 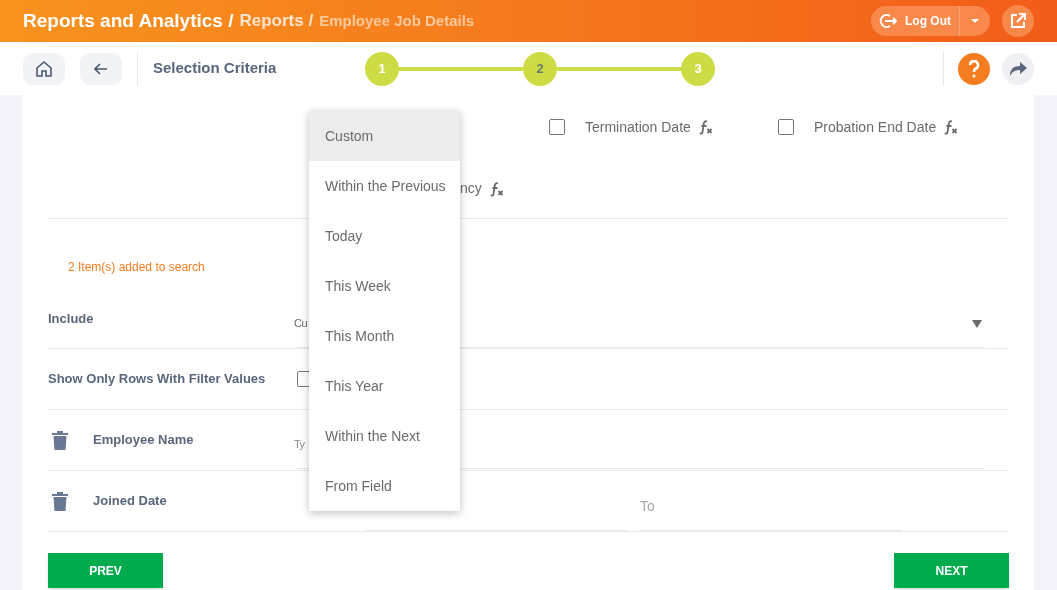 I want to click on back-button, so click(x=101, y=68).